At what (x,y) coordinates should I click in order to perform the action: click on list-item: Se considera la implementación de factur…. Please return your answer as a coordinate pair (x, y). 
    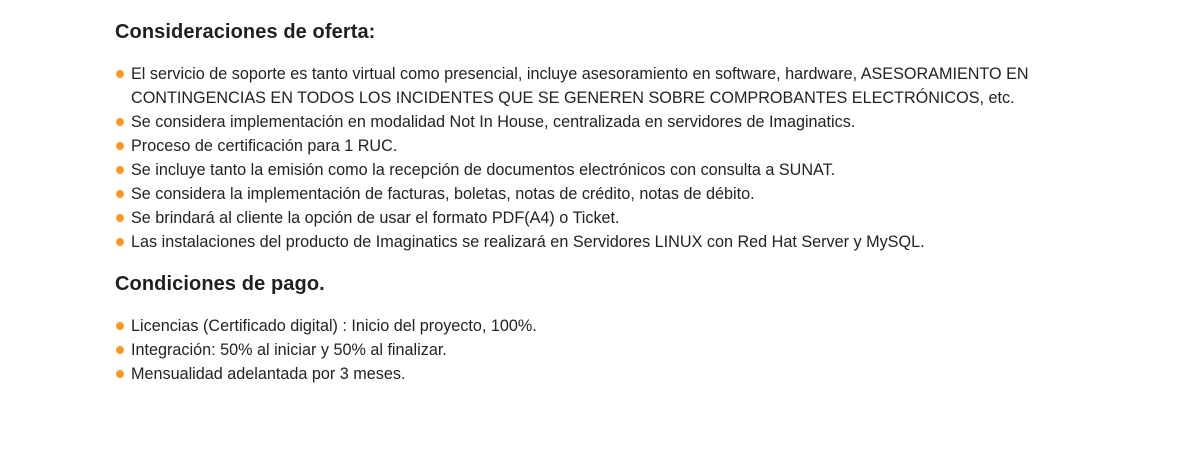
    Looking at the image, I should click on (620, 194).